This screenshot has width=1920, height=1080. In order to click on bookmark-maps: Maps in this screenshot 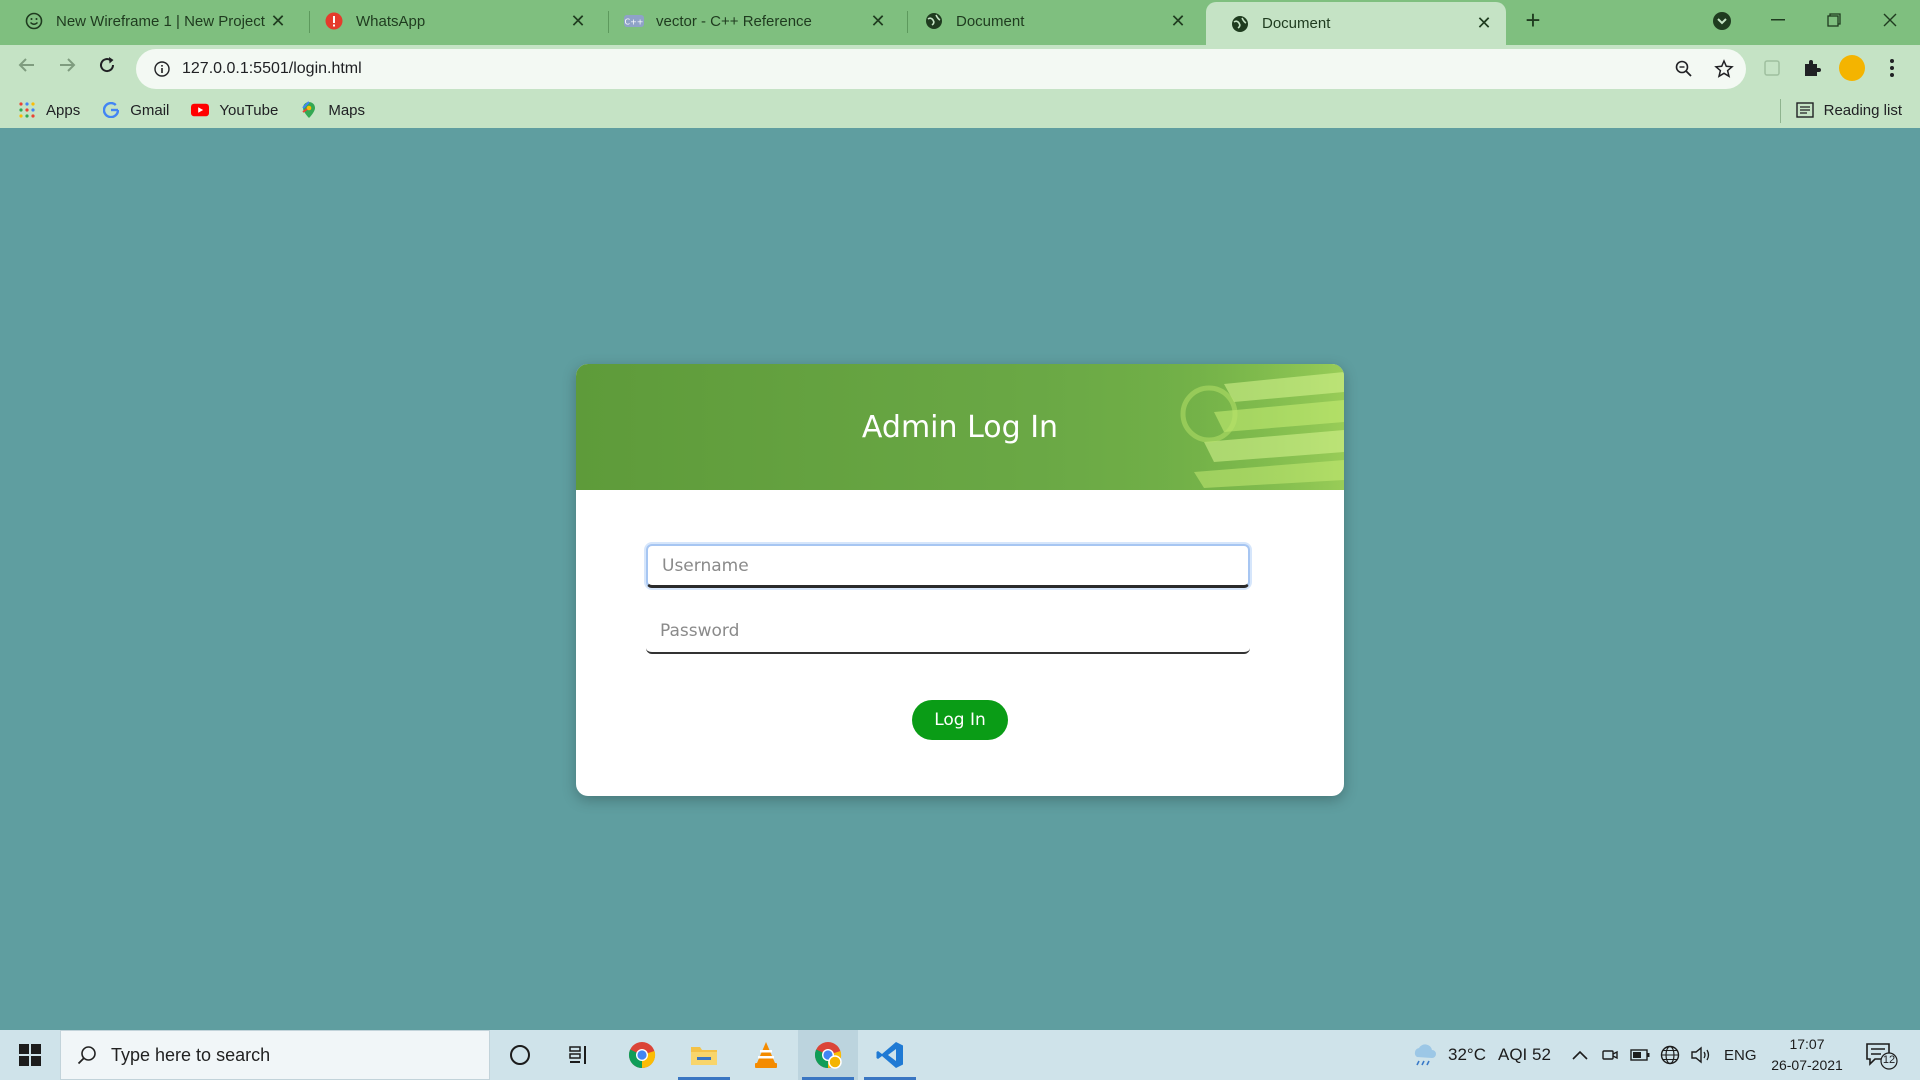, I will do `click(332, 110)`.